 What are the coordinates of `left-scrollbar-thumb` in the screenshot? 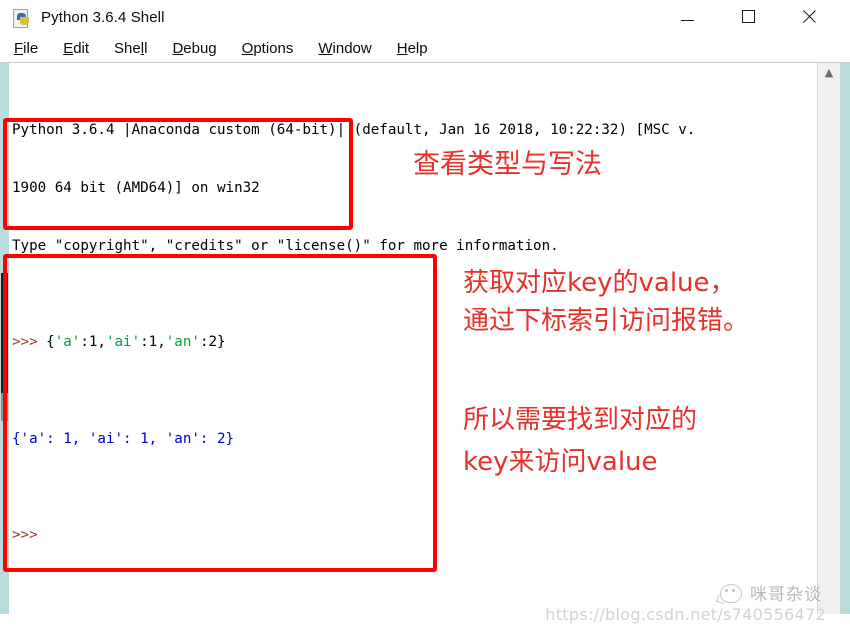 It's located at (4, 333).